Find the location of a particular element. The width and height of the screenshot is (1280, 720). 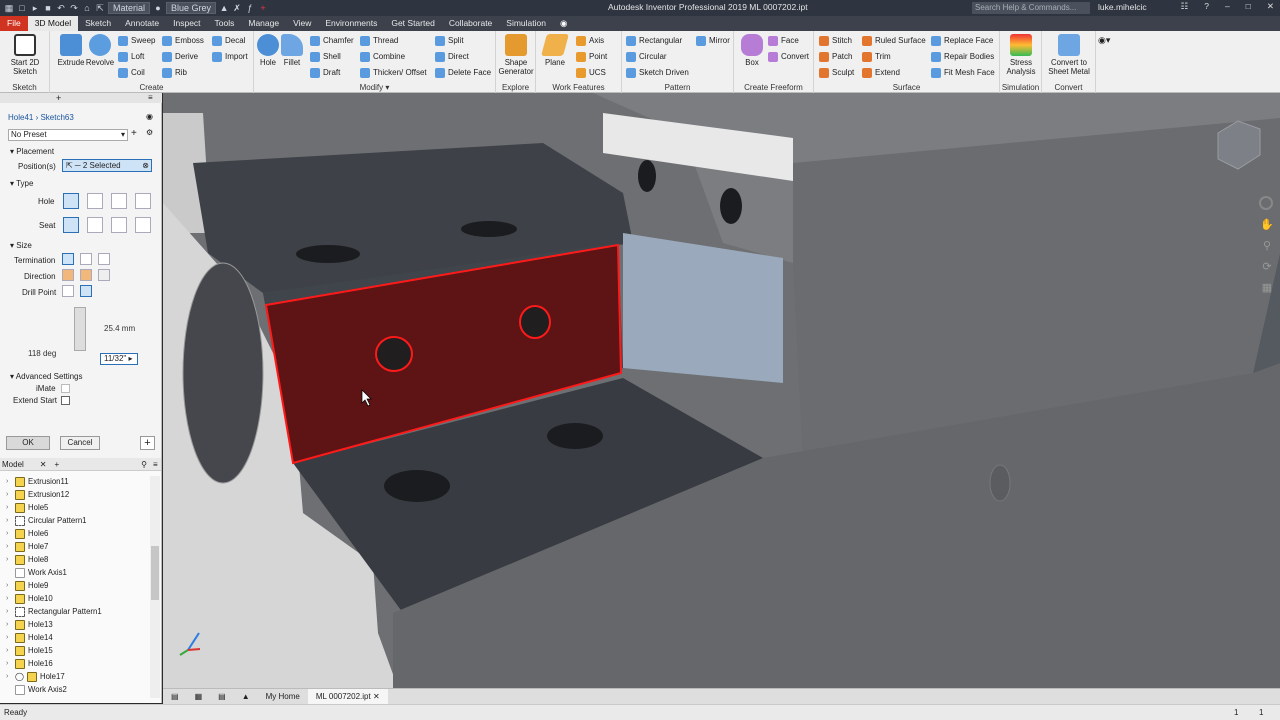

browser-scrollbar is located at coordinates (155, 587).